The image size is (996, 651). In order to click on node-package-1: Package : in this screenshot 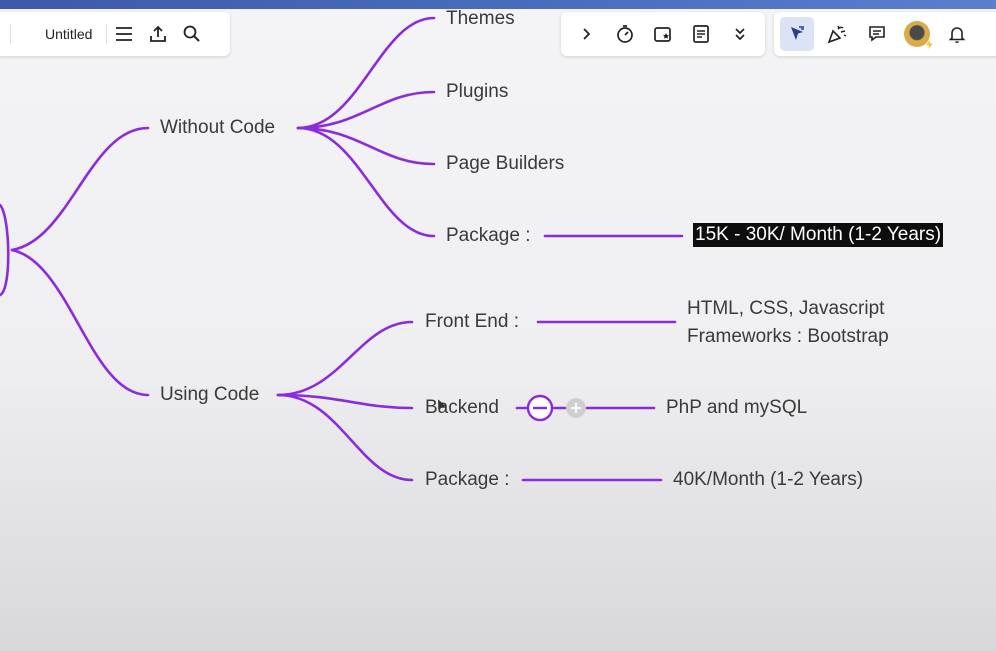, I will do `click(488, 236)`.